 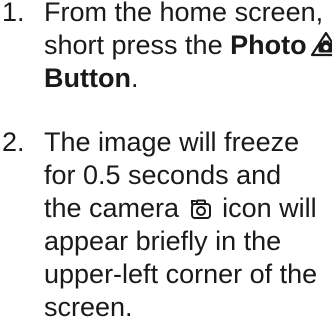 I want to click on step-line: for 0.5 seconds and, so click(x=188, y=175).